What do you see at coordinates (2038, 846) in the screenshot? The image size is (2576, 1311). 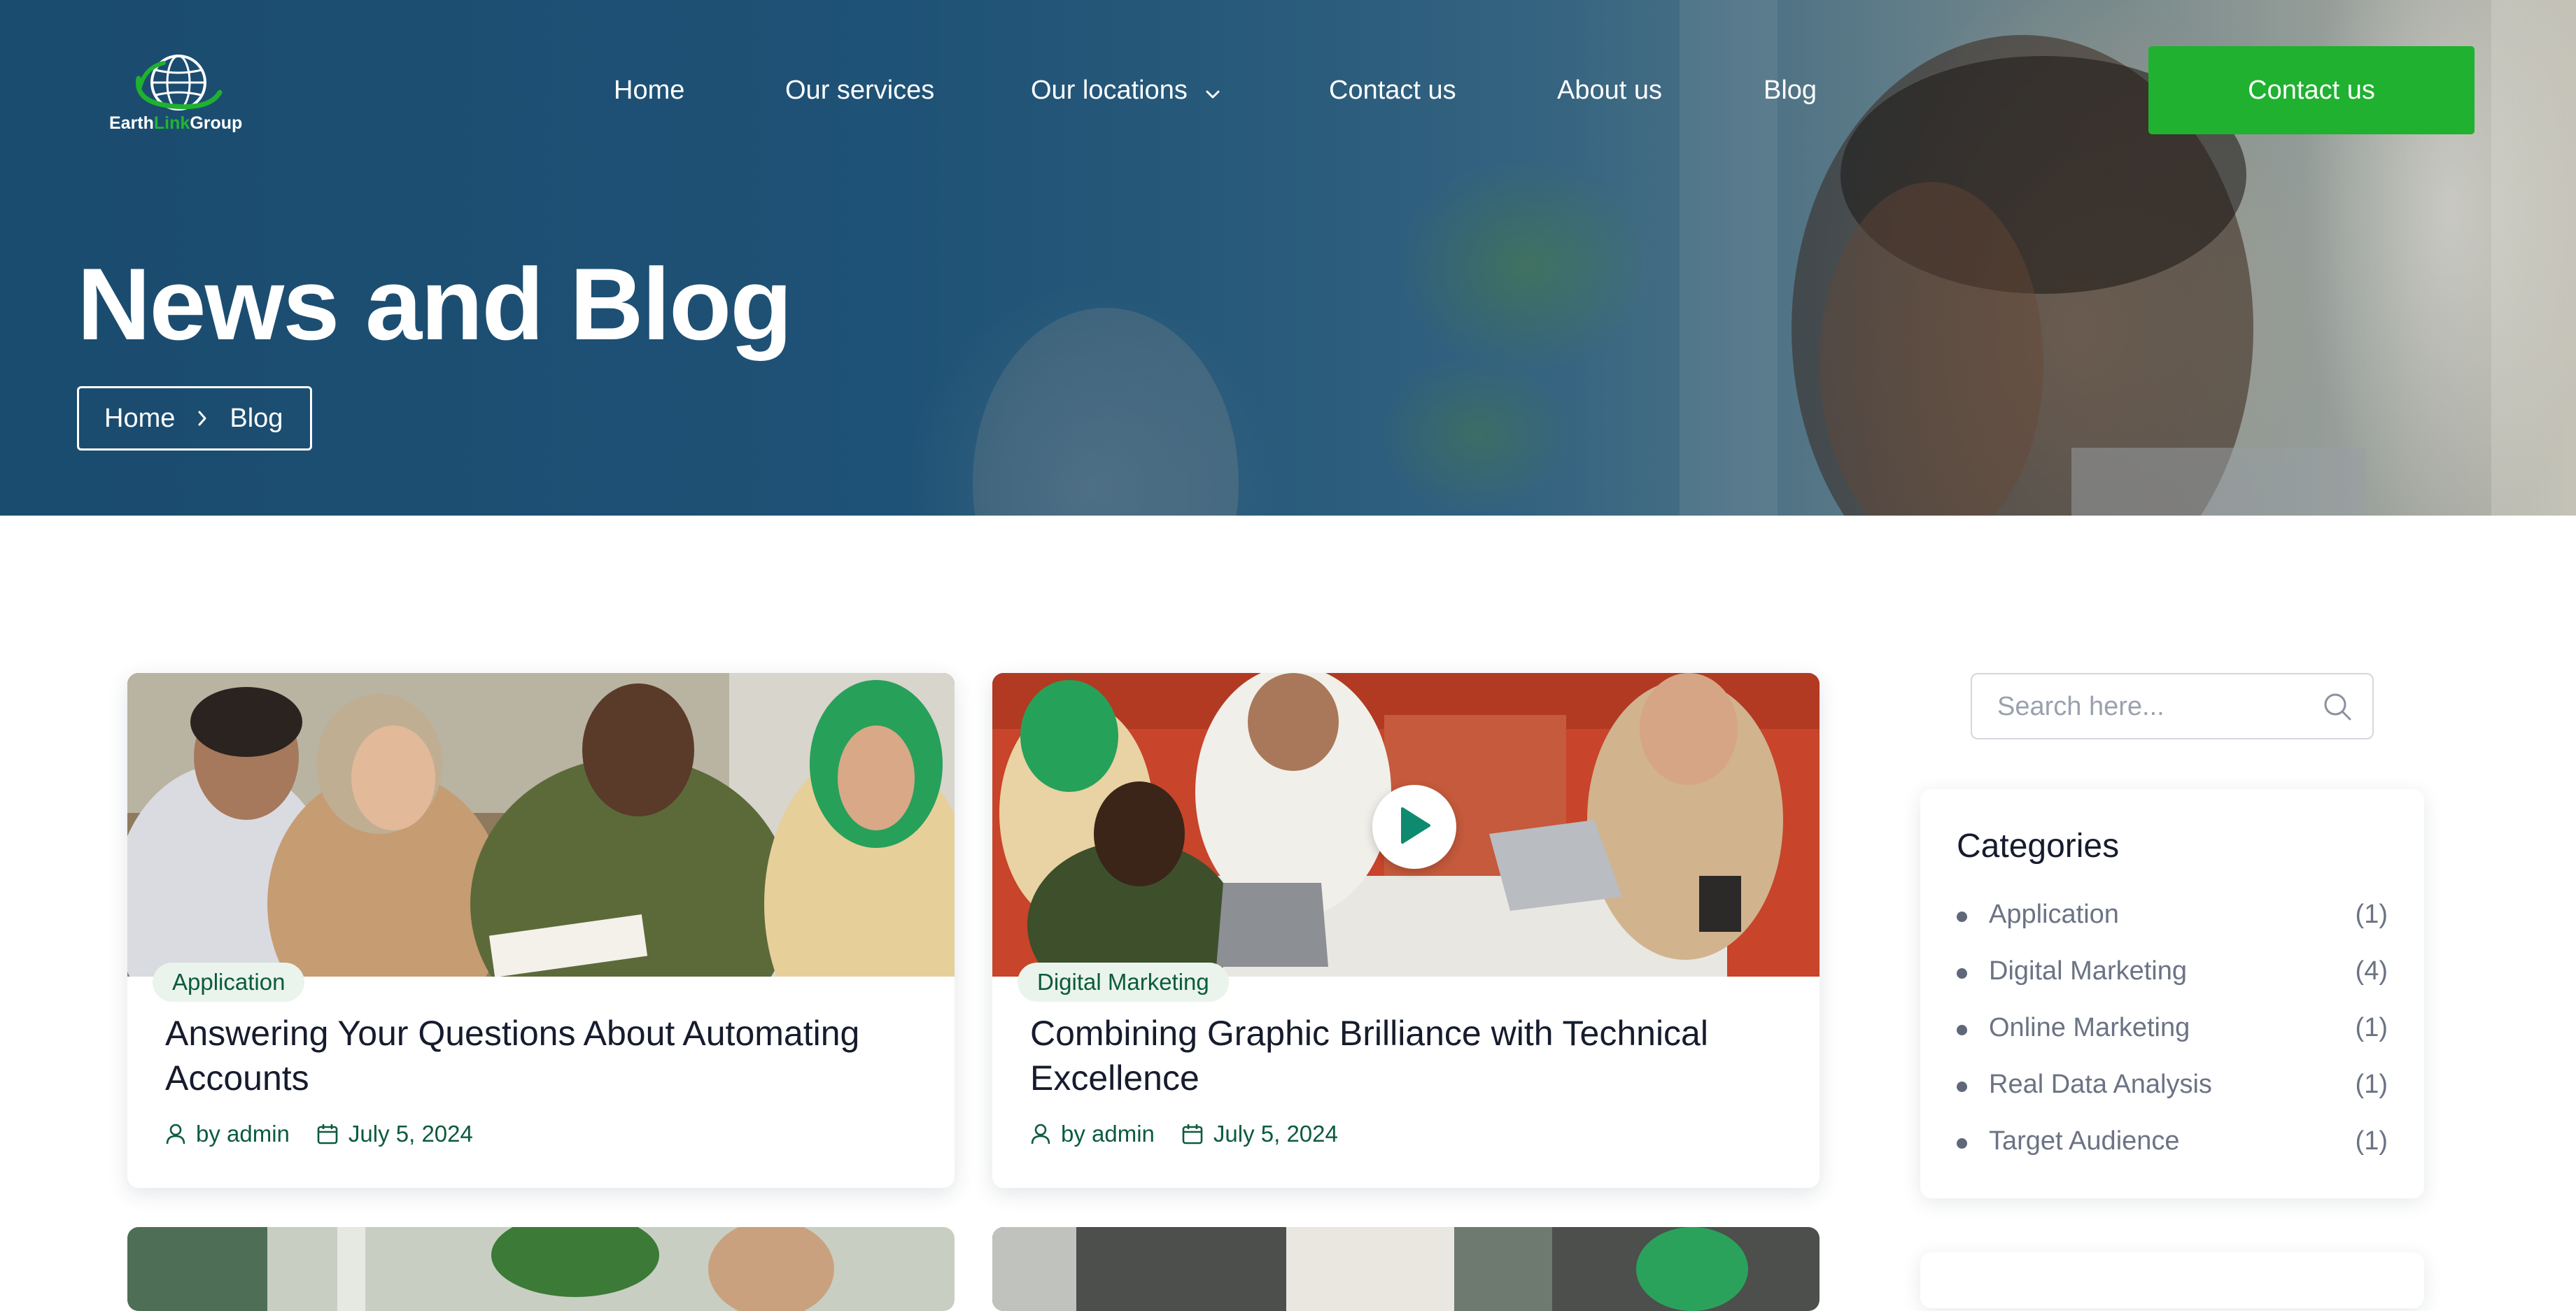 I see `categories-title: Categories` at bounding box center [2038, 846].